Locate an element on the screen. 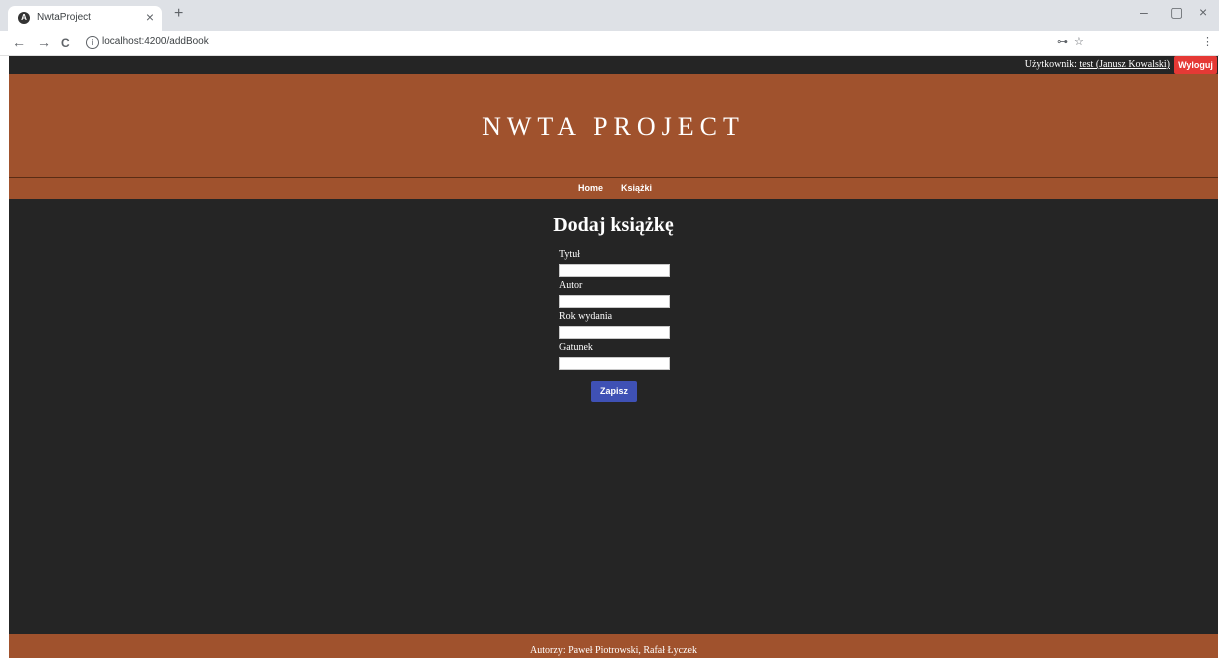 The height and width of the screenshot is (658, 1219). user-info: Użytkownik: test (Janusz Kowalski) is located at coordinates (1097, 64).